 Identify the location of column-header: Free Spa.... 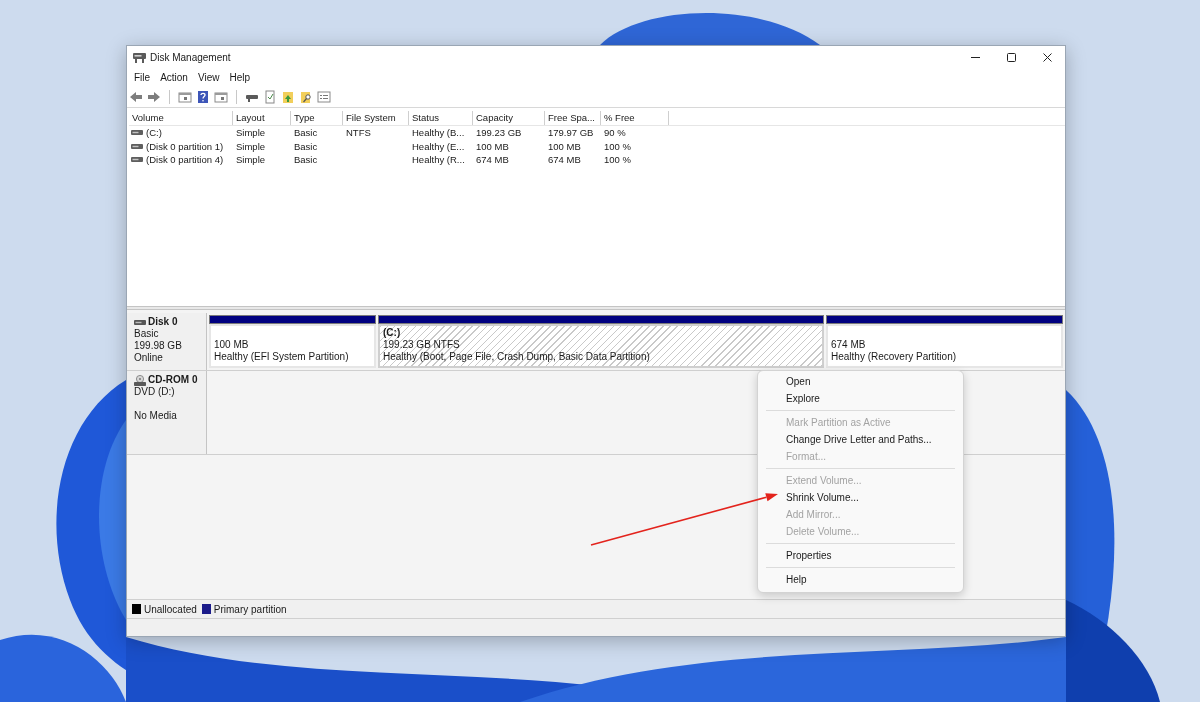
(573, 118).